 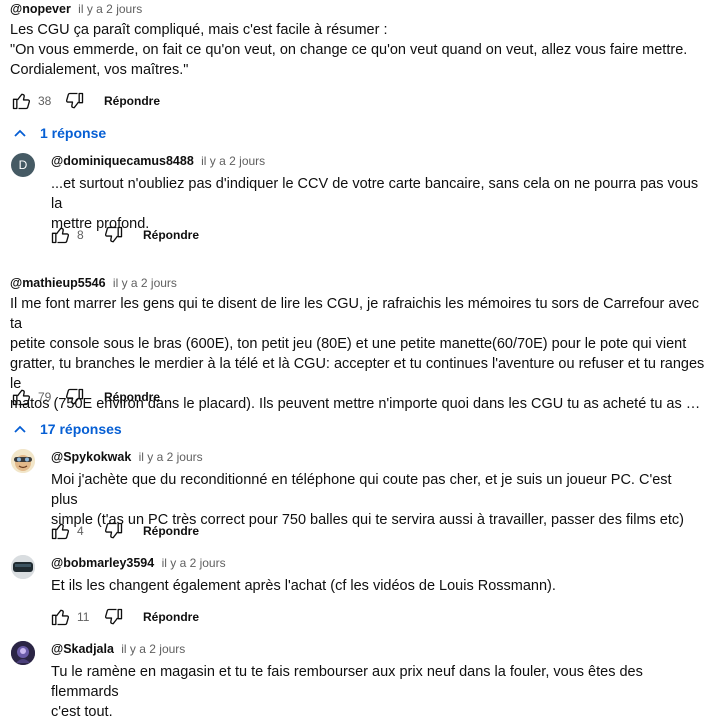 I want to click on replies-toggle-button: 1 réponse, so click(x=60, y=133).